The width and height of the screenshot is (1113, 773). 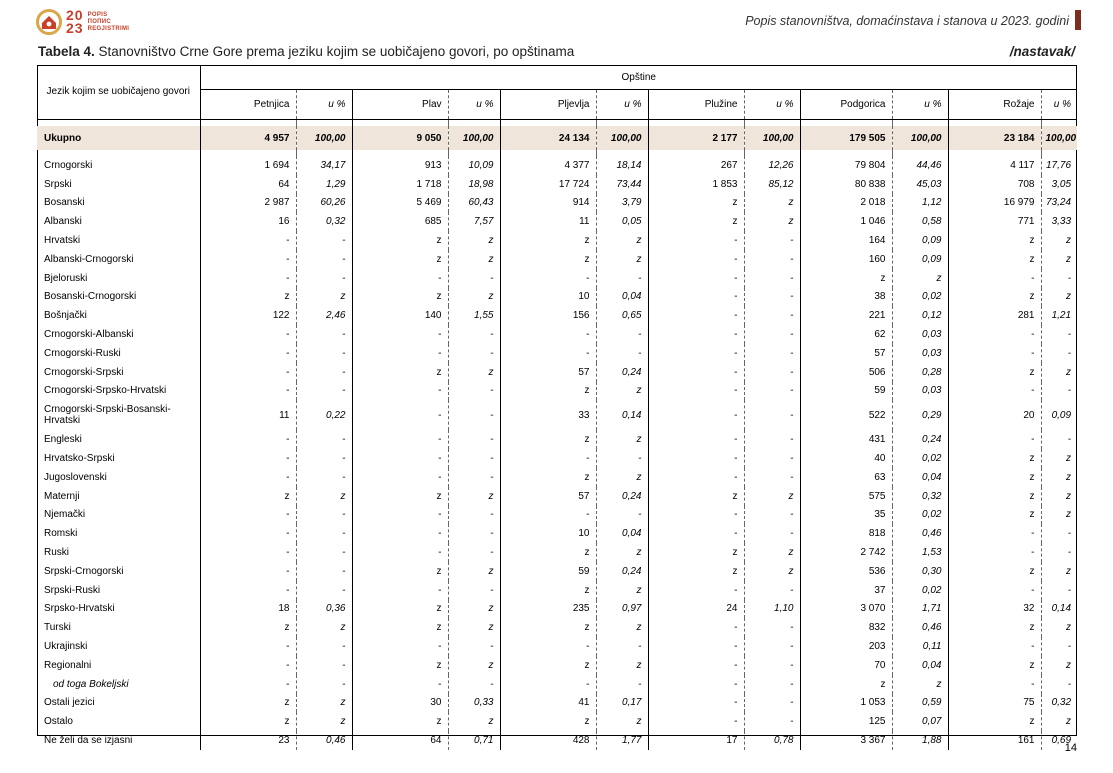 What do you see at coordinates (846, 515) in the screenshot?
I see `count-cell: 35` at bounding box center [846, 515].